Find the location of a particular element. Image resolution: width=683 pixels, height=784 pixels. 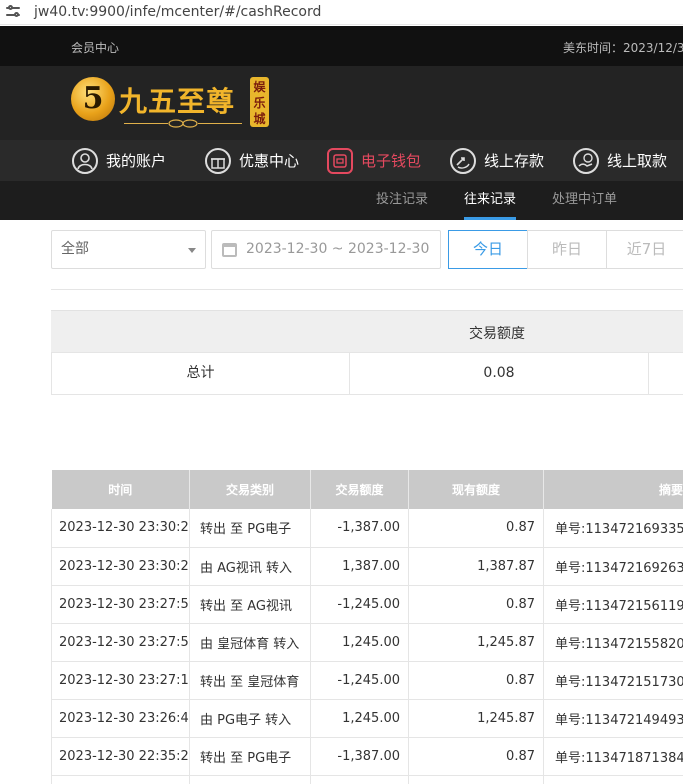

table-row is located at coordinates (367, 779).